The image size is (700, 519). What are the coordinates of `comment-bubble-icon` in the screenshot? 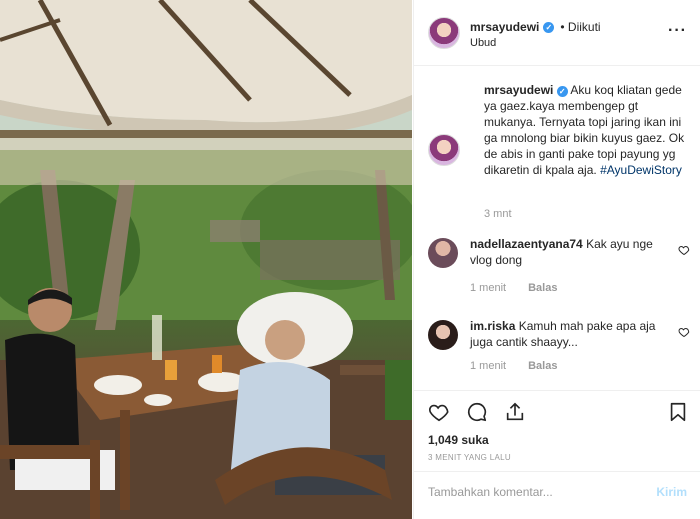 It's located at (477, 412).